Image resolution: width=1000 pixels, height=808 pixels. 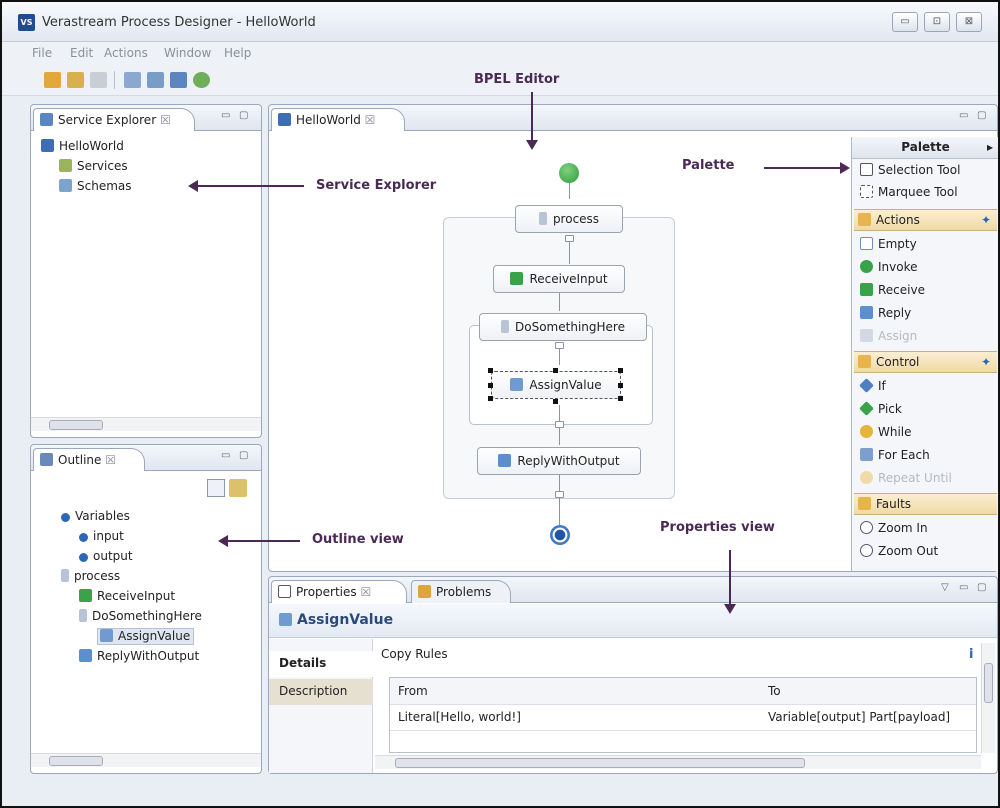 I want to click on tab-outline: Outline ☒, so click(x=89, y=459).